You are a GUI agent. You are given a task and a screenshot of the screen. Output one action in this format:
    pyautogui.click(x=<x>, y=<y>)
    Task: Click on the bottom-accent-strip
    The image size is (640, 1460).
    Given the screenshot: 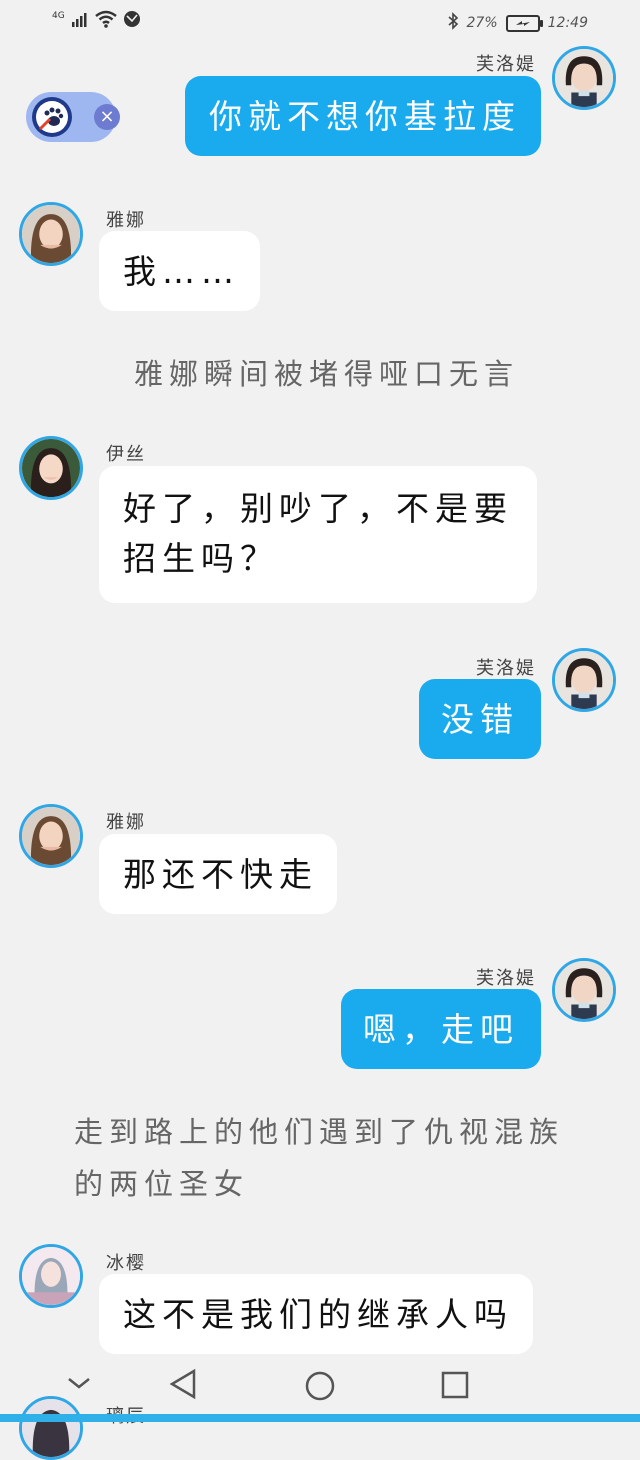 What is the action you would take?
    pyautogui.click(x=320, y=1418)
    